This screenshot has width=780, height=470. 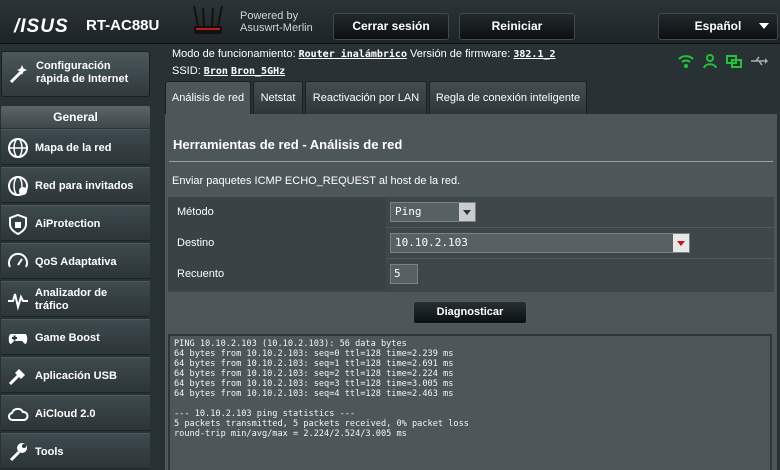 I want to click on tab-netstat: Netstat, so click(x=278, y=97).